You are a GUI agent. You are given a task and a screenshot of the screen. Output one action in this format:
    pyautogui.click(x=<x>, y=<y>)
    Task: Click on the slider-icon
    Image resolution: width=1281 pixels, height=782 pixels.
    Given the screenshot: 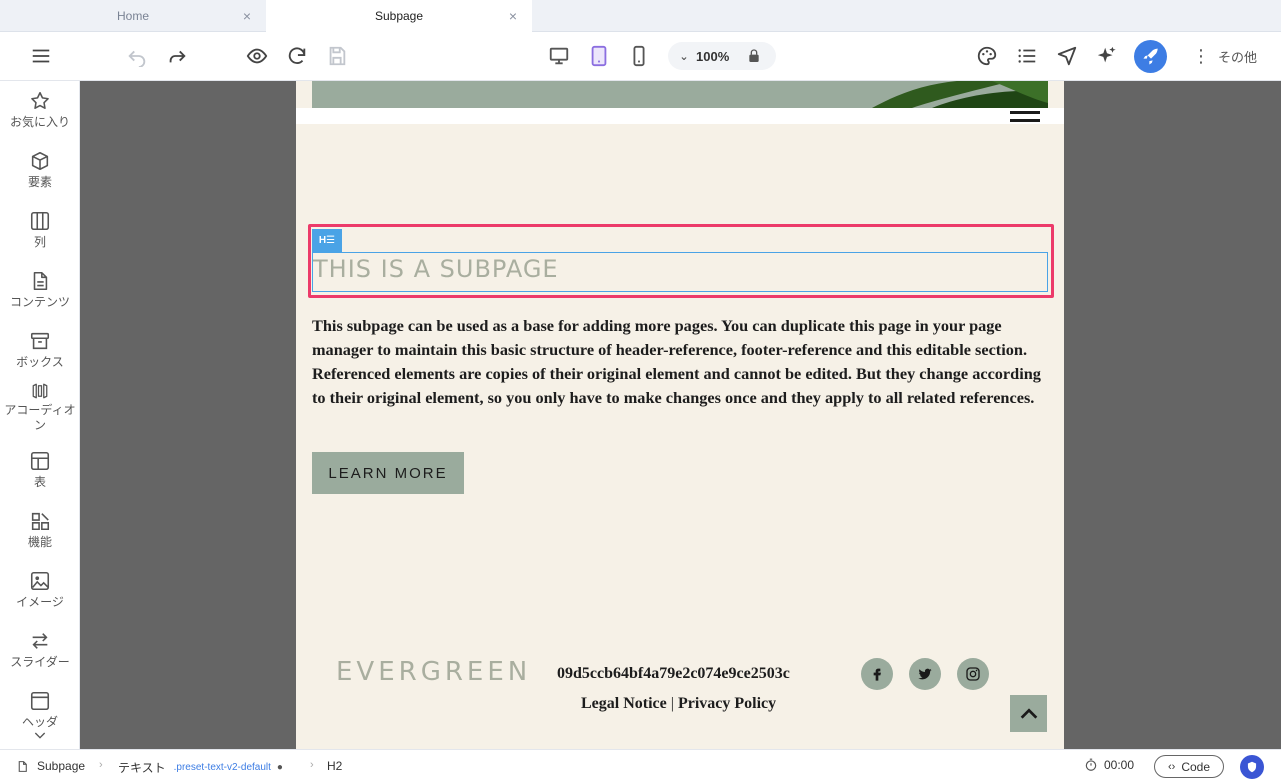 What is the action you would take?
    pyautogui.click(x=40, y=641)
    